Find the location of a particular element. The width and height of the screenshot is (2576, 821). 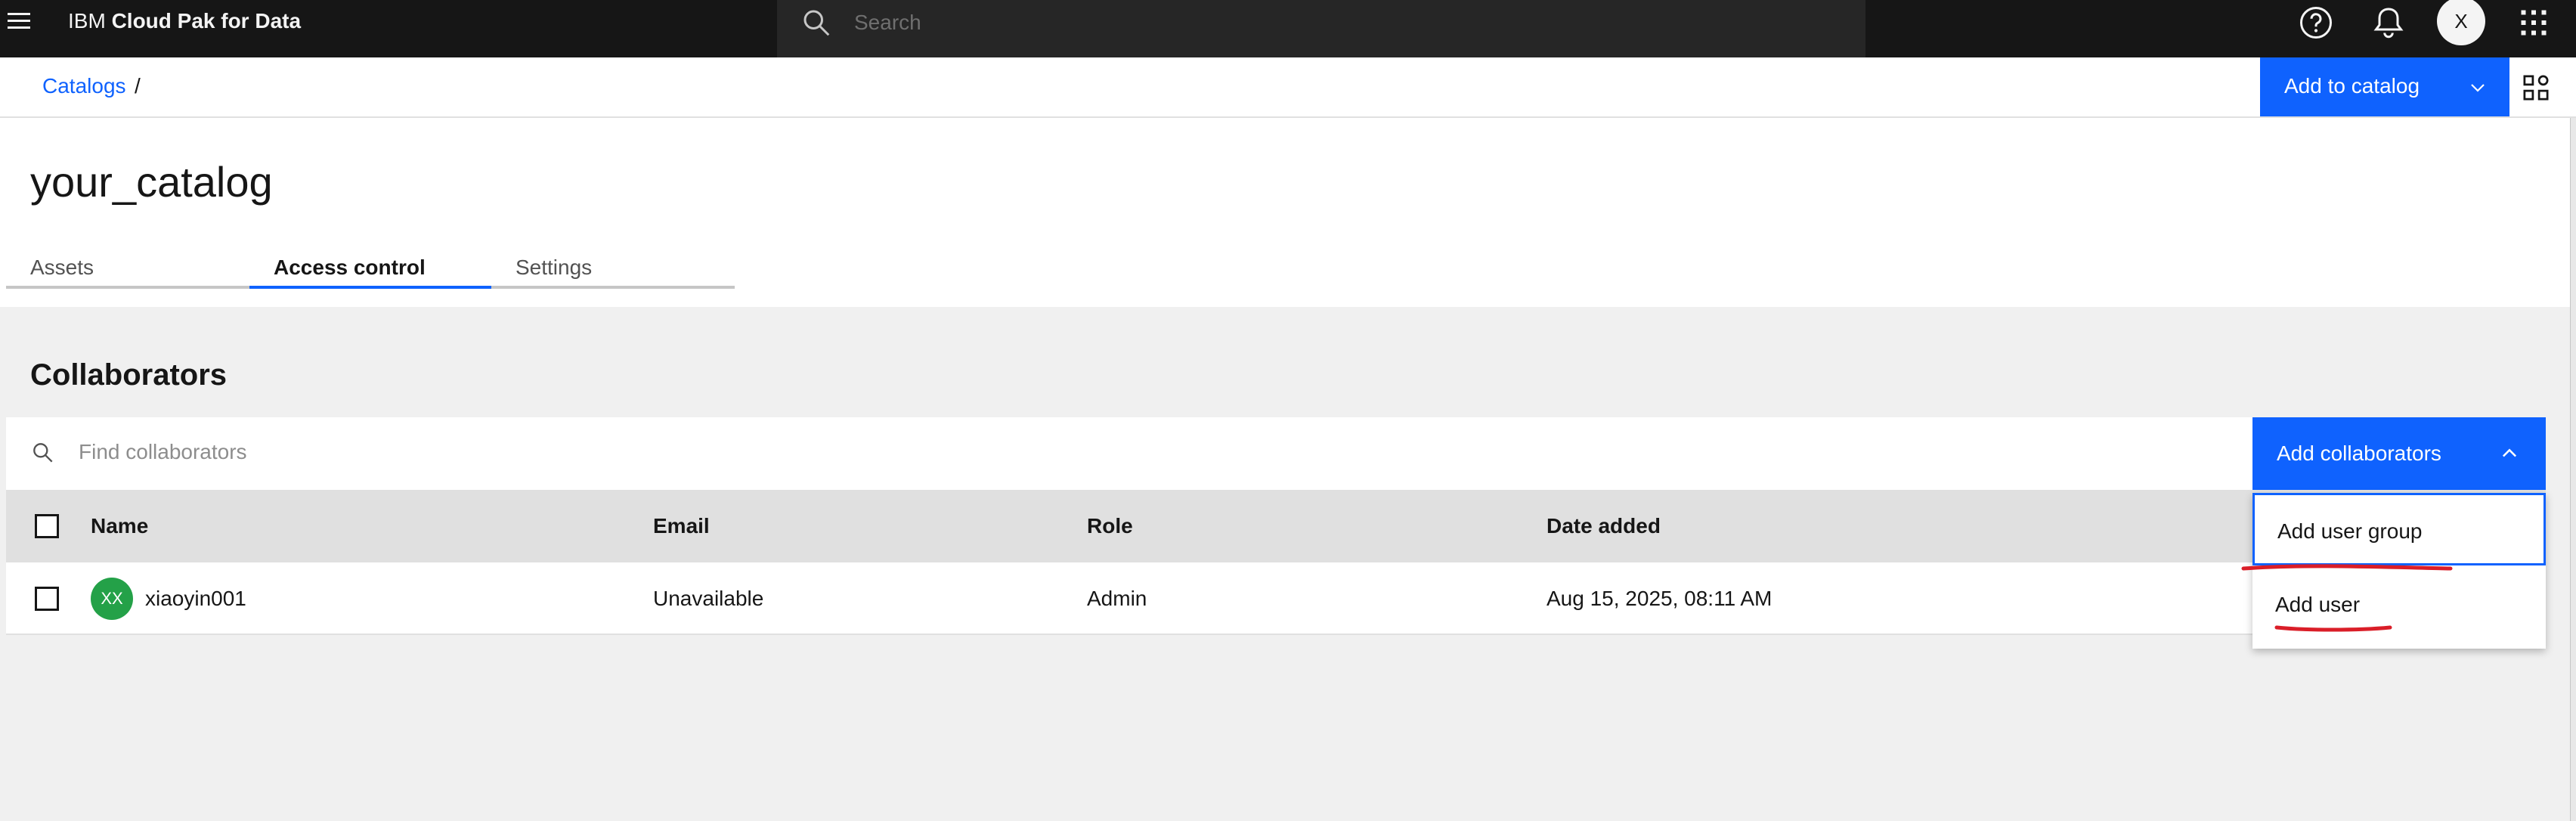

menu-item-add-user-group: Add user group is located at coordinates (2399, 529).